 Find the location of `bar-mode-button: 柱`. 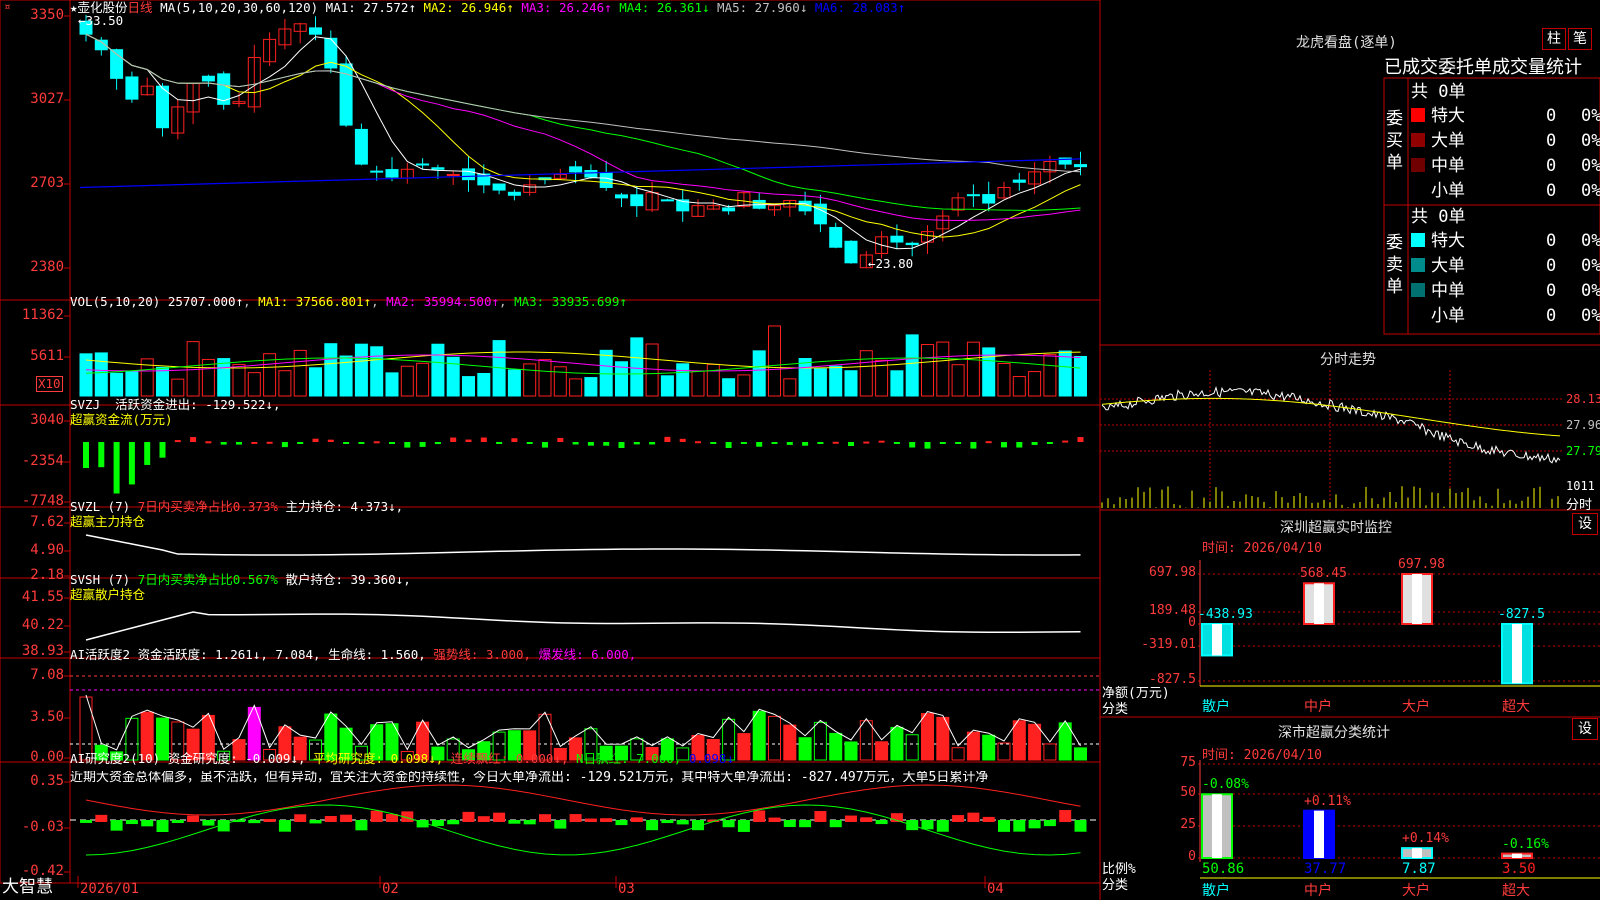

bar-mode-button: 柱 is located at coordinates (1554, 39).